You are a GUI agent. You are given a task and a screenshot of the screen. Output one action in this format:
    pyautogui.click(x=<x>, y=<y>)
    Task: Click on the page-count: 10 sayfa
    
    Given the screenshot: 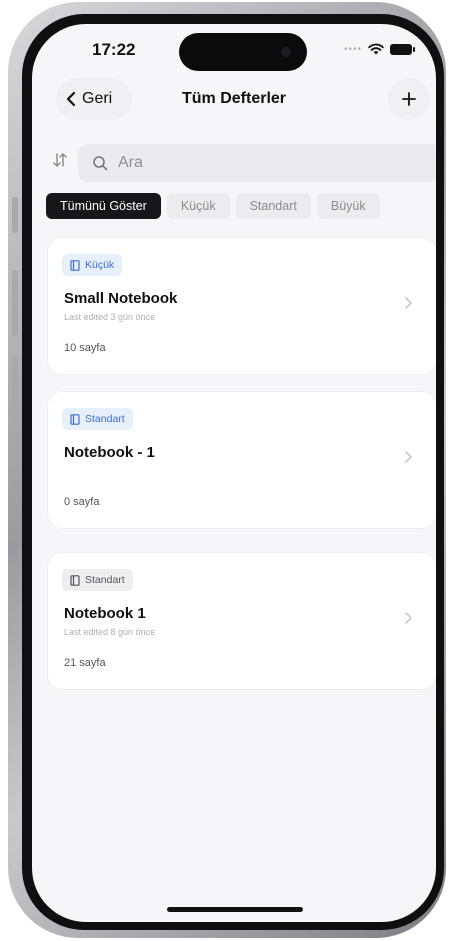 What is the action you would take?
    pyautogui.click(x=85, y=348)
    